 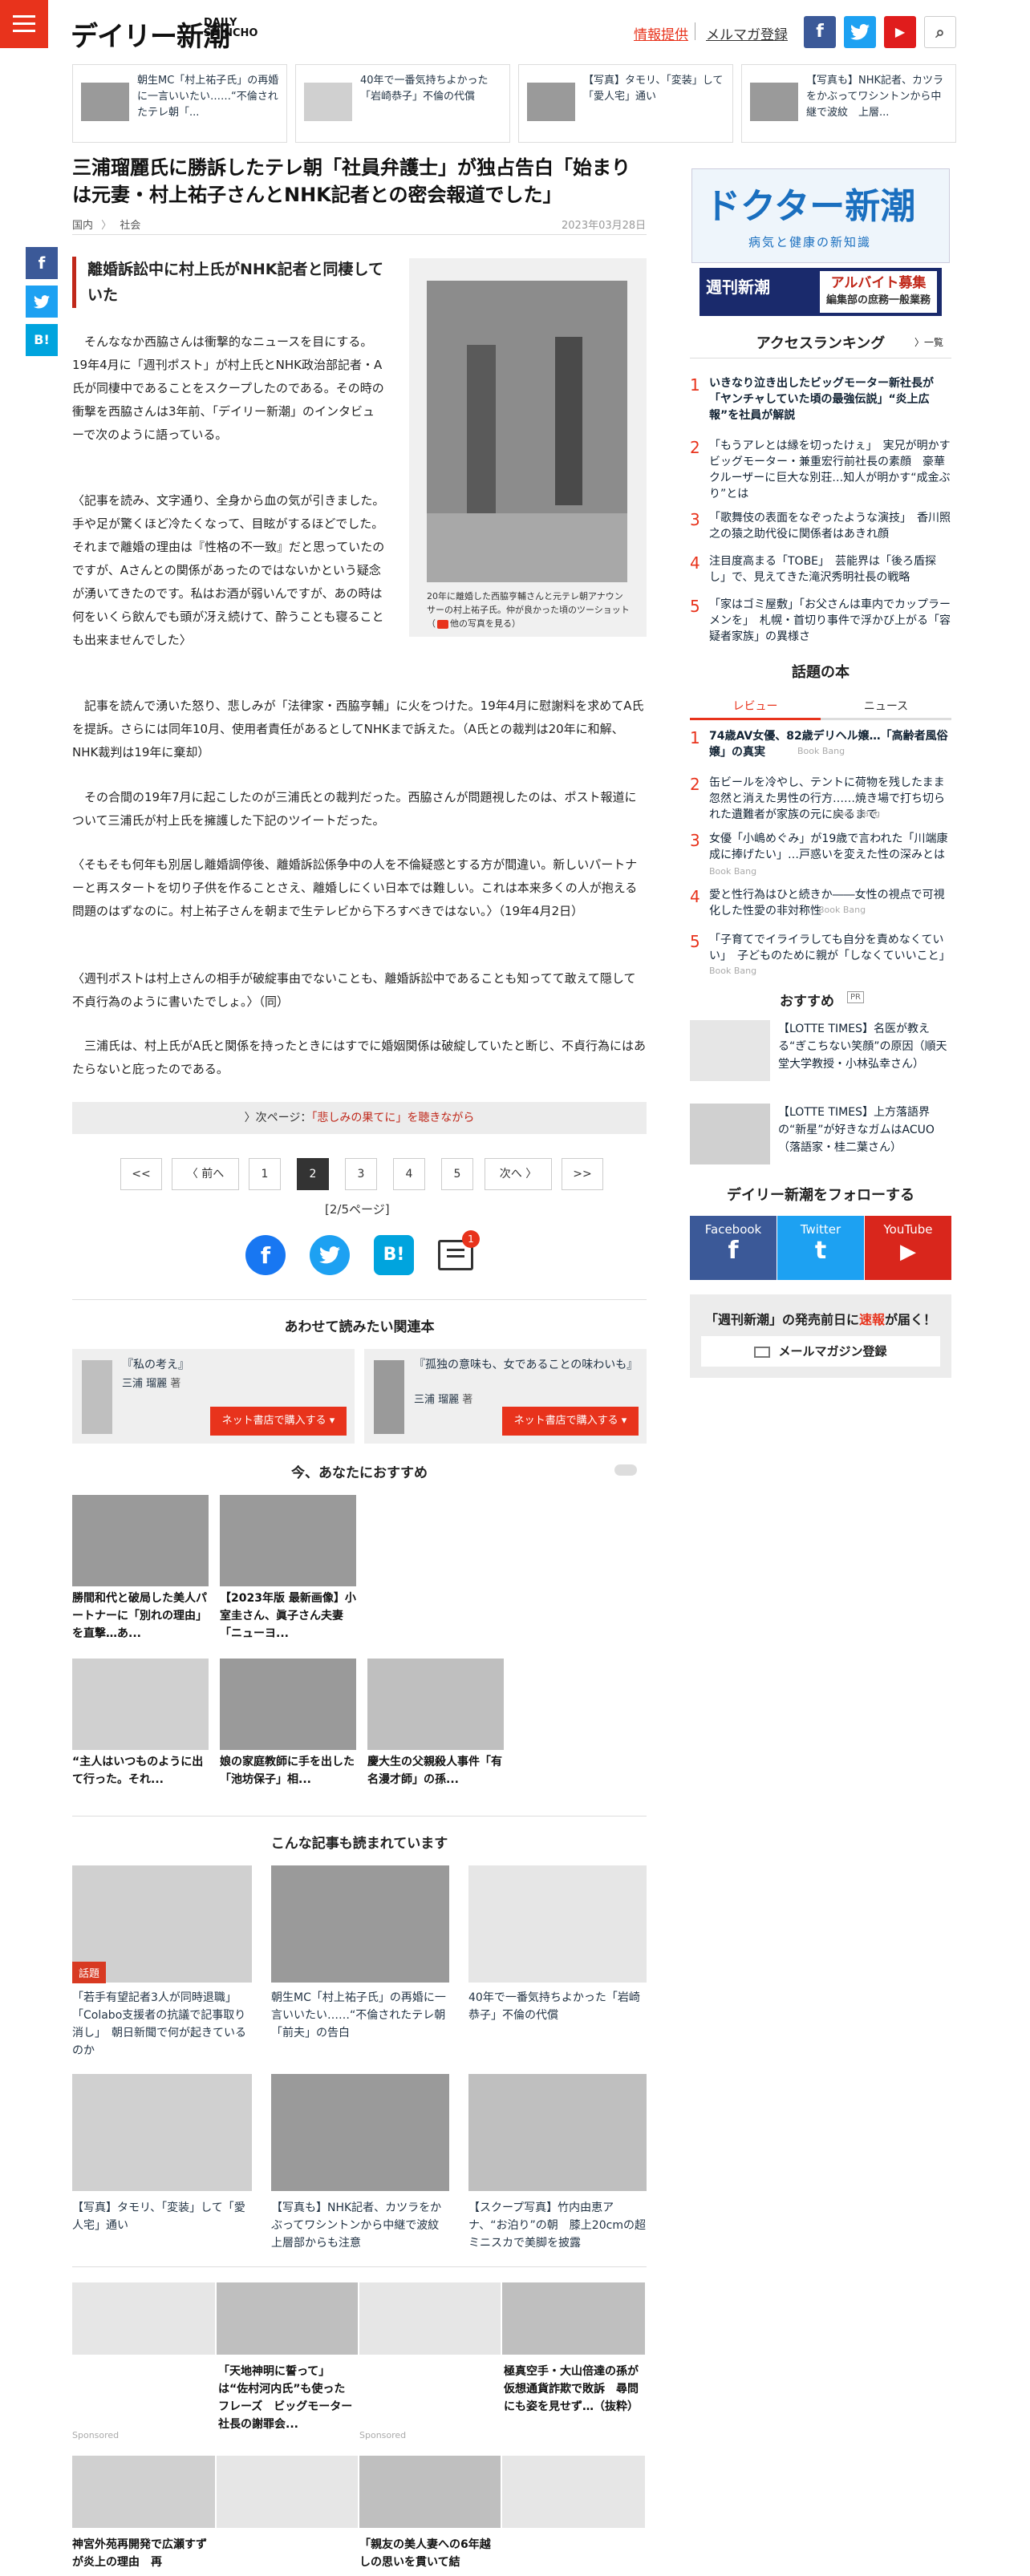 I want to click on follow-youtube-button: YouTube ▶, so click(x=908, y=1248).